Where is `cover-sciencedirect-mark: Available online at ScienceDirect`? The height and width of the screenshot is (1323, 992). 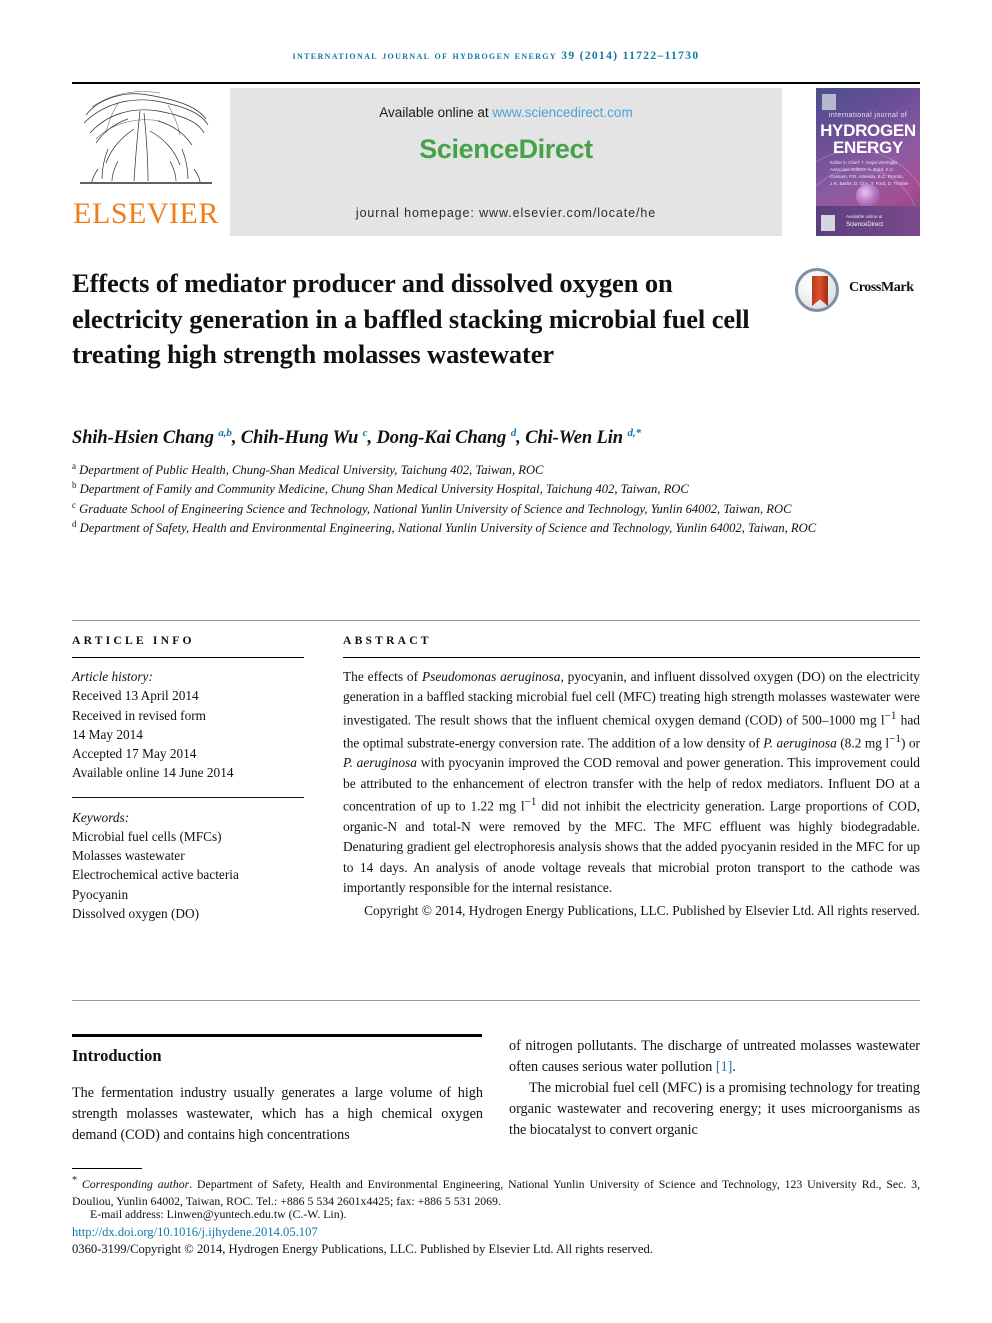 cover-sciencedirect-mark: Available online at ScienceDirect is located at coordinates (864, 222).